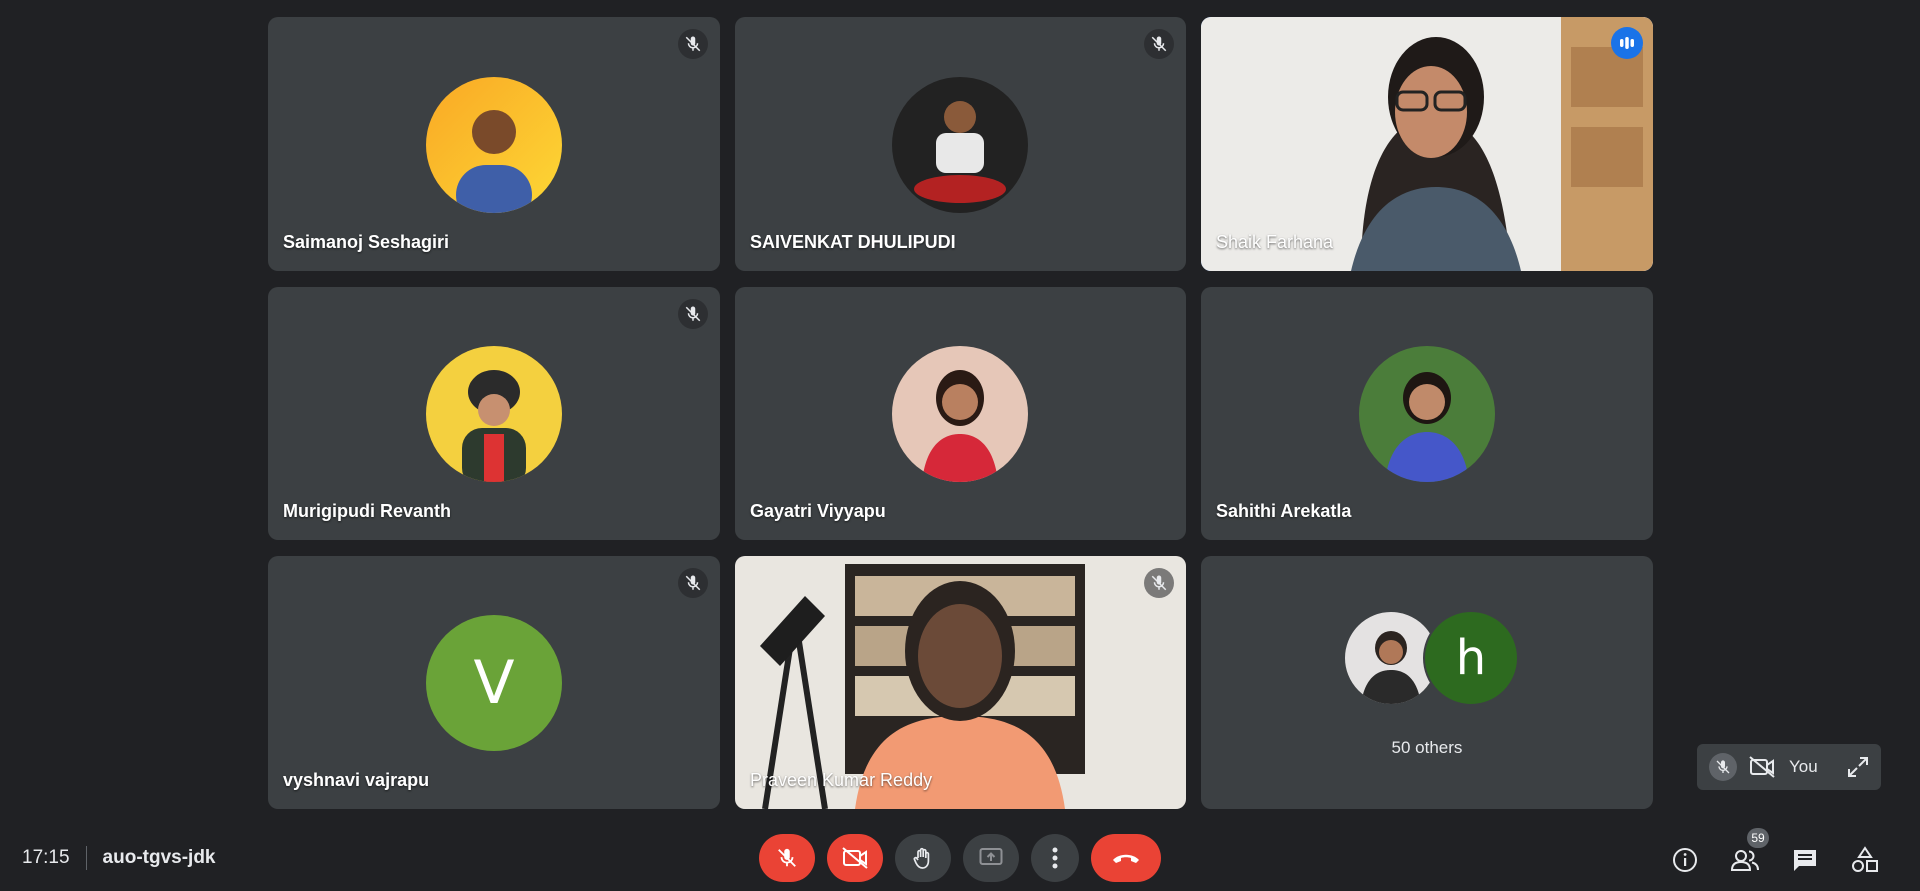  I want to click on people-icon, so click(1744, 860).